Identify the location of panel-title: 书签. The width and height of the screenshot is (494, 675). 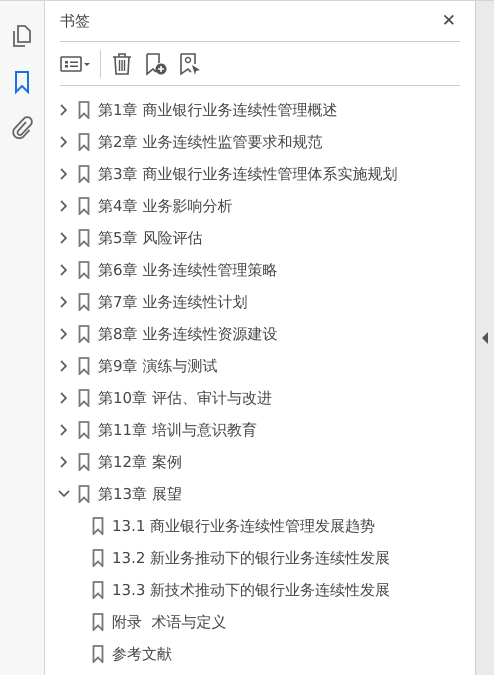
(75, 21).